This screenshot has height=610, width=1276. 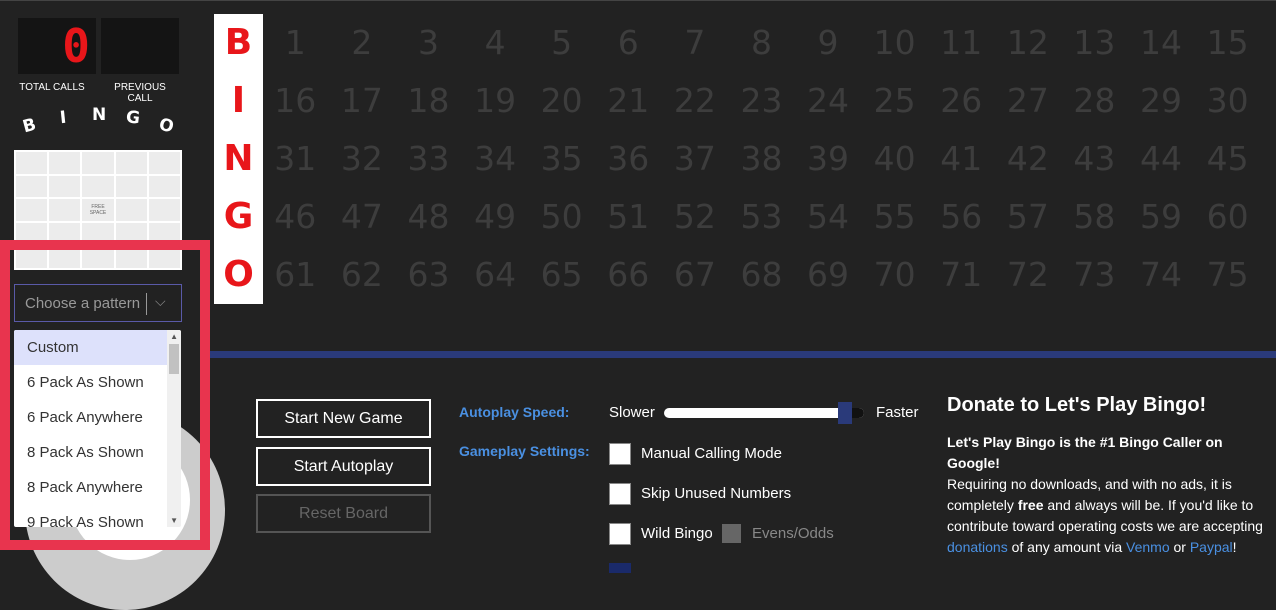 I want to click on next-setting-checkbox, so click(x=620, y=568).